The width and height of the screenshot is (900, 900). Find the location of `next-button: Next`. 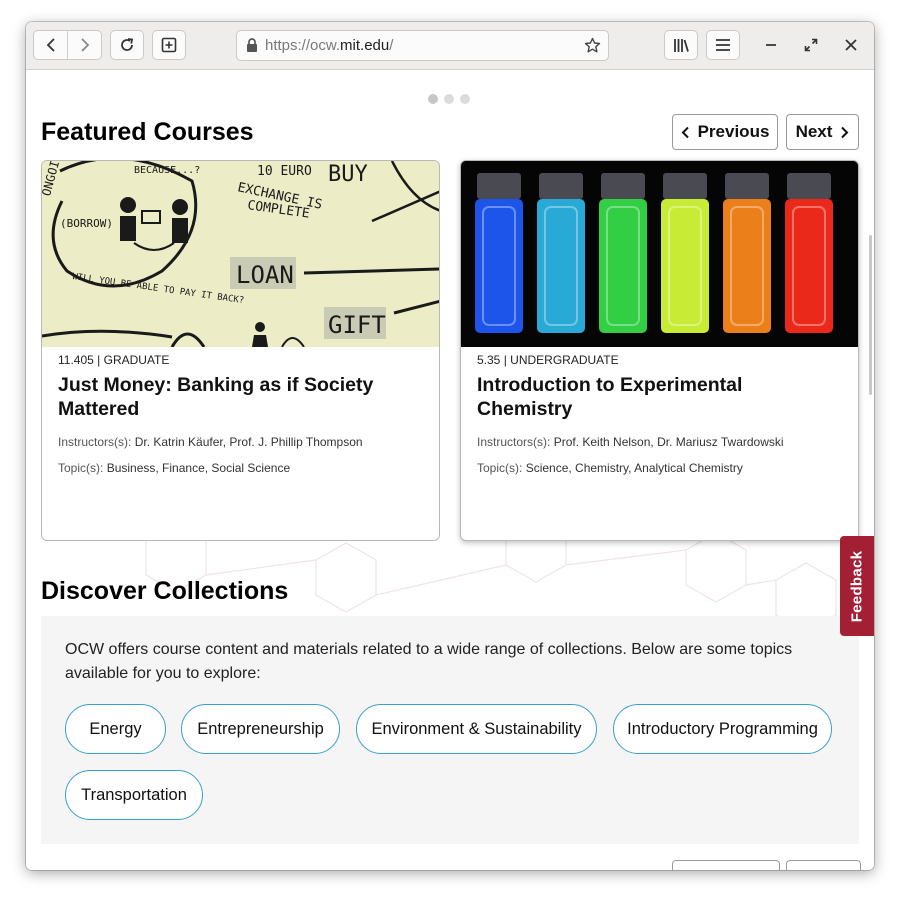

next-button: Next is located at coordinates (822, 132).